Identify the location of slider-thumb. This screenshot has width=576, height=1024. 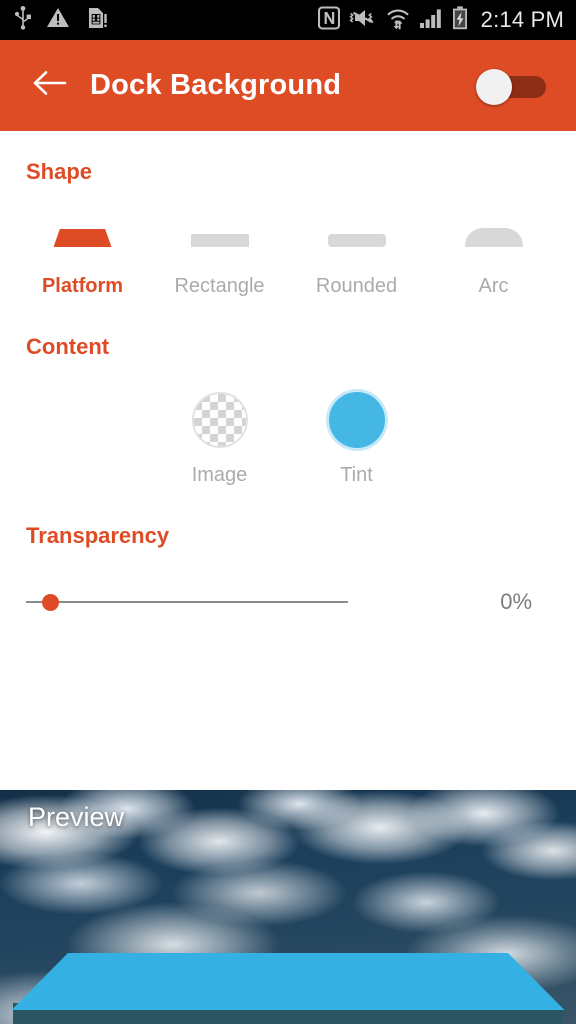
(50, 602).